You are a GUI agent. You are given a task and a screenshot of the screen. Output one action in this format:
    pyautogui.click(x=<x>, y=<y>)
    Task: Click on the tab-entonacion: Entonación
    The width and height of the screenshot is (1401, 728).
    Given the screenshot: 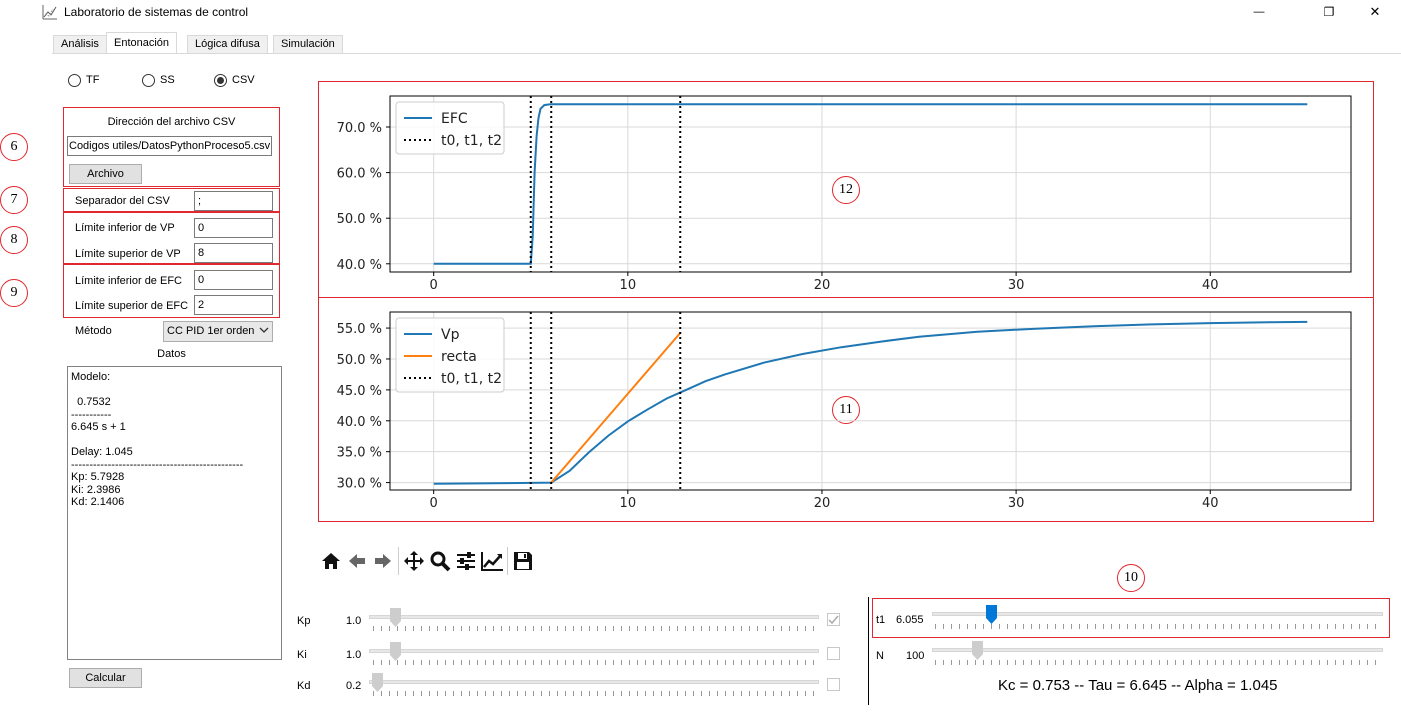 What is the action you would take?
    pyautogui.click(x=142, y=43)
    